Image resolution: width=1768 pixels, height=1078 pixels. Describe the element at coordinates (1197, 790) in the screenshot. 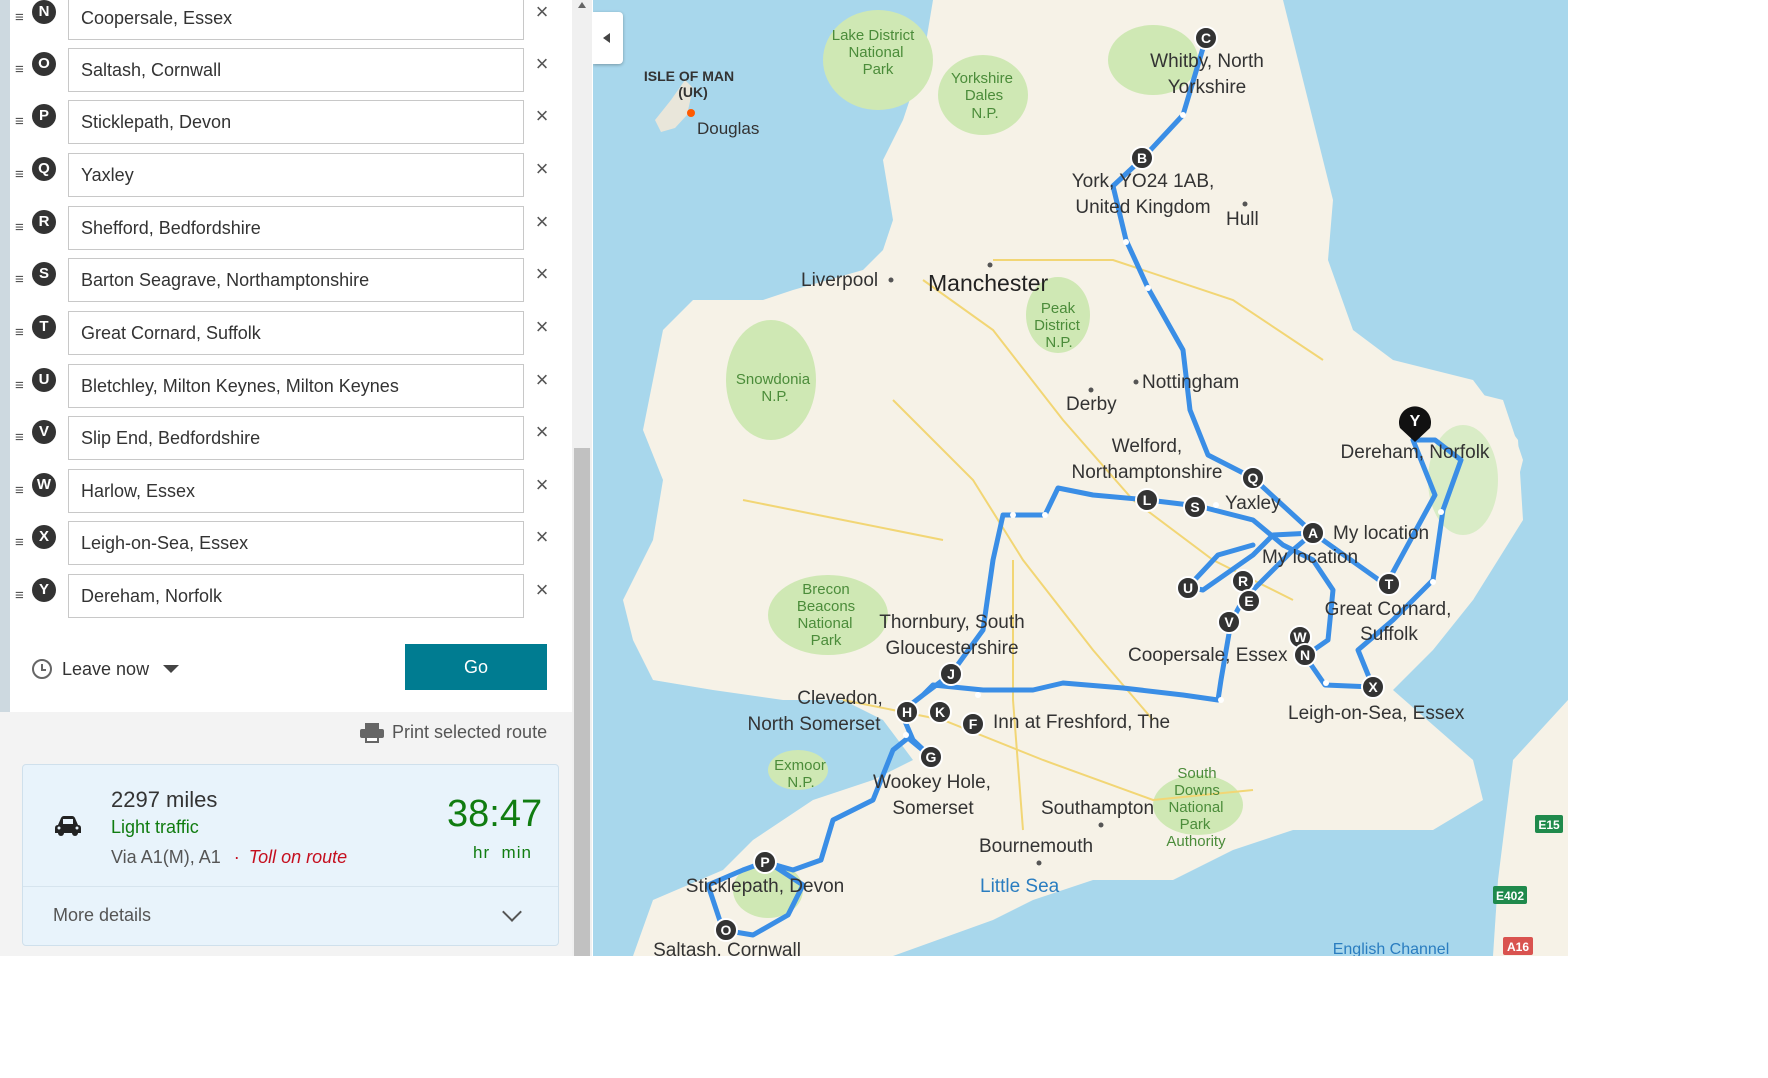

I see `south-downs-l2: Downs` at that location.